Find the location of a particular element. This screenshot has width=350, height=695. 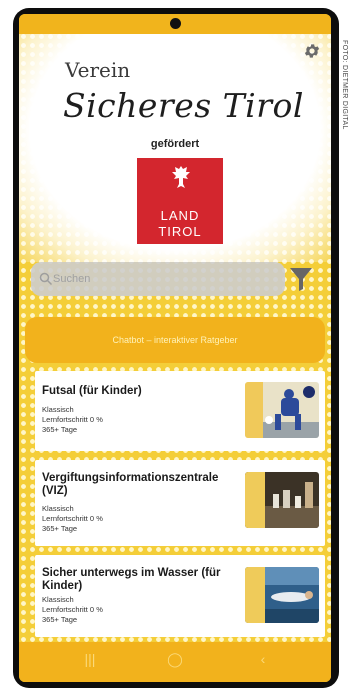

card-title: Futsal (für Kinder) is located at coordinates (92, 391).